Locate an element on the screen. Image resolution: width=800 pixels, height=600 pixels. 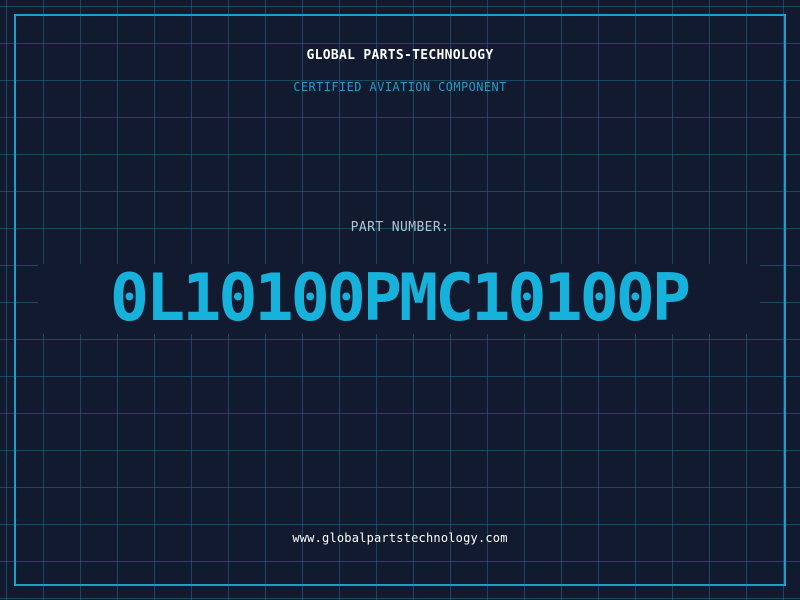
part-number-value: 0L10100PMC10100P is located at coordinates (400, 298).